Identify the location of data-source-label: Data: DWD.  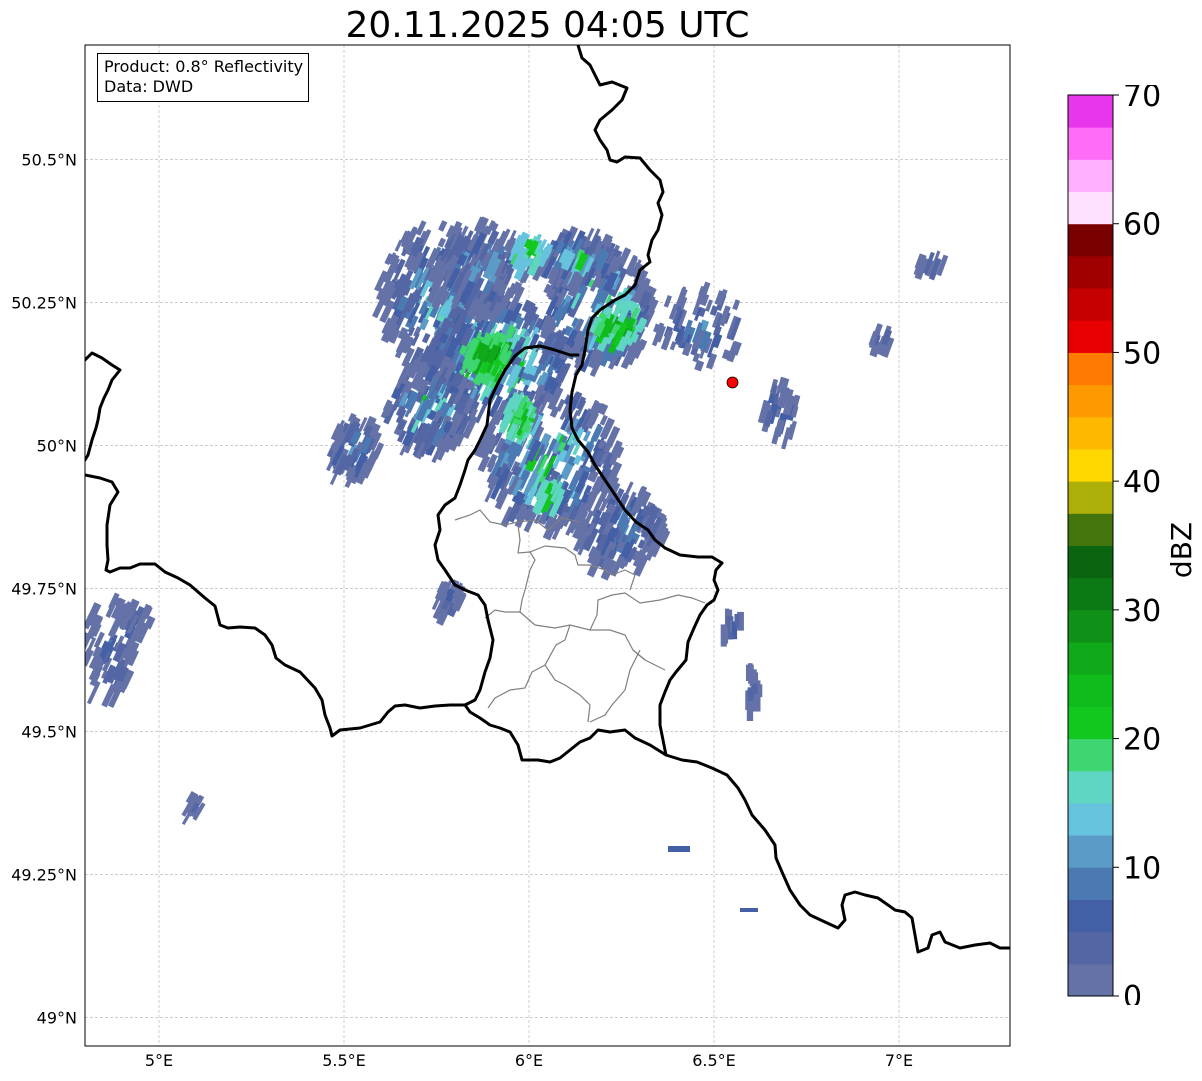
(149, 86).